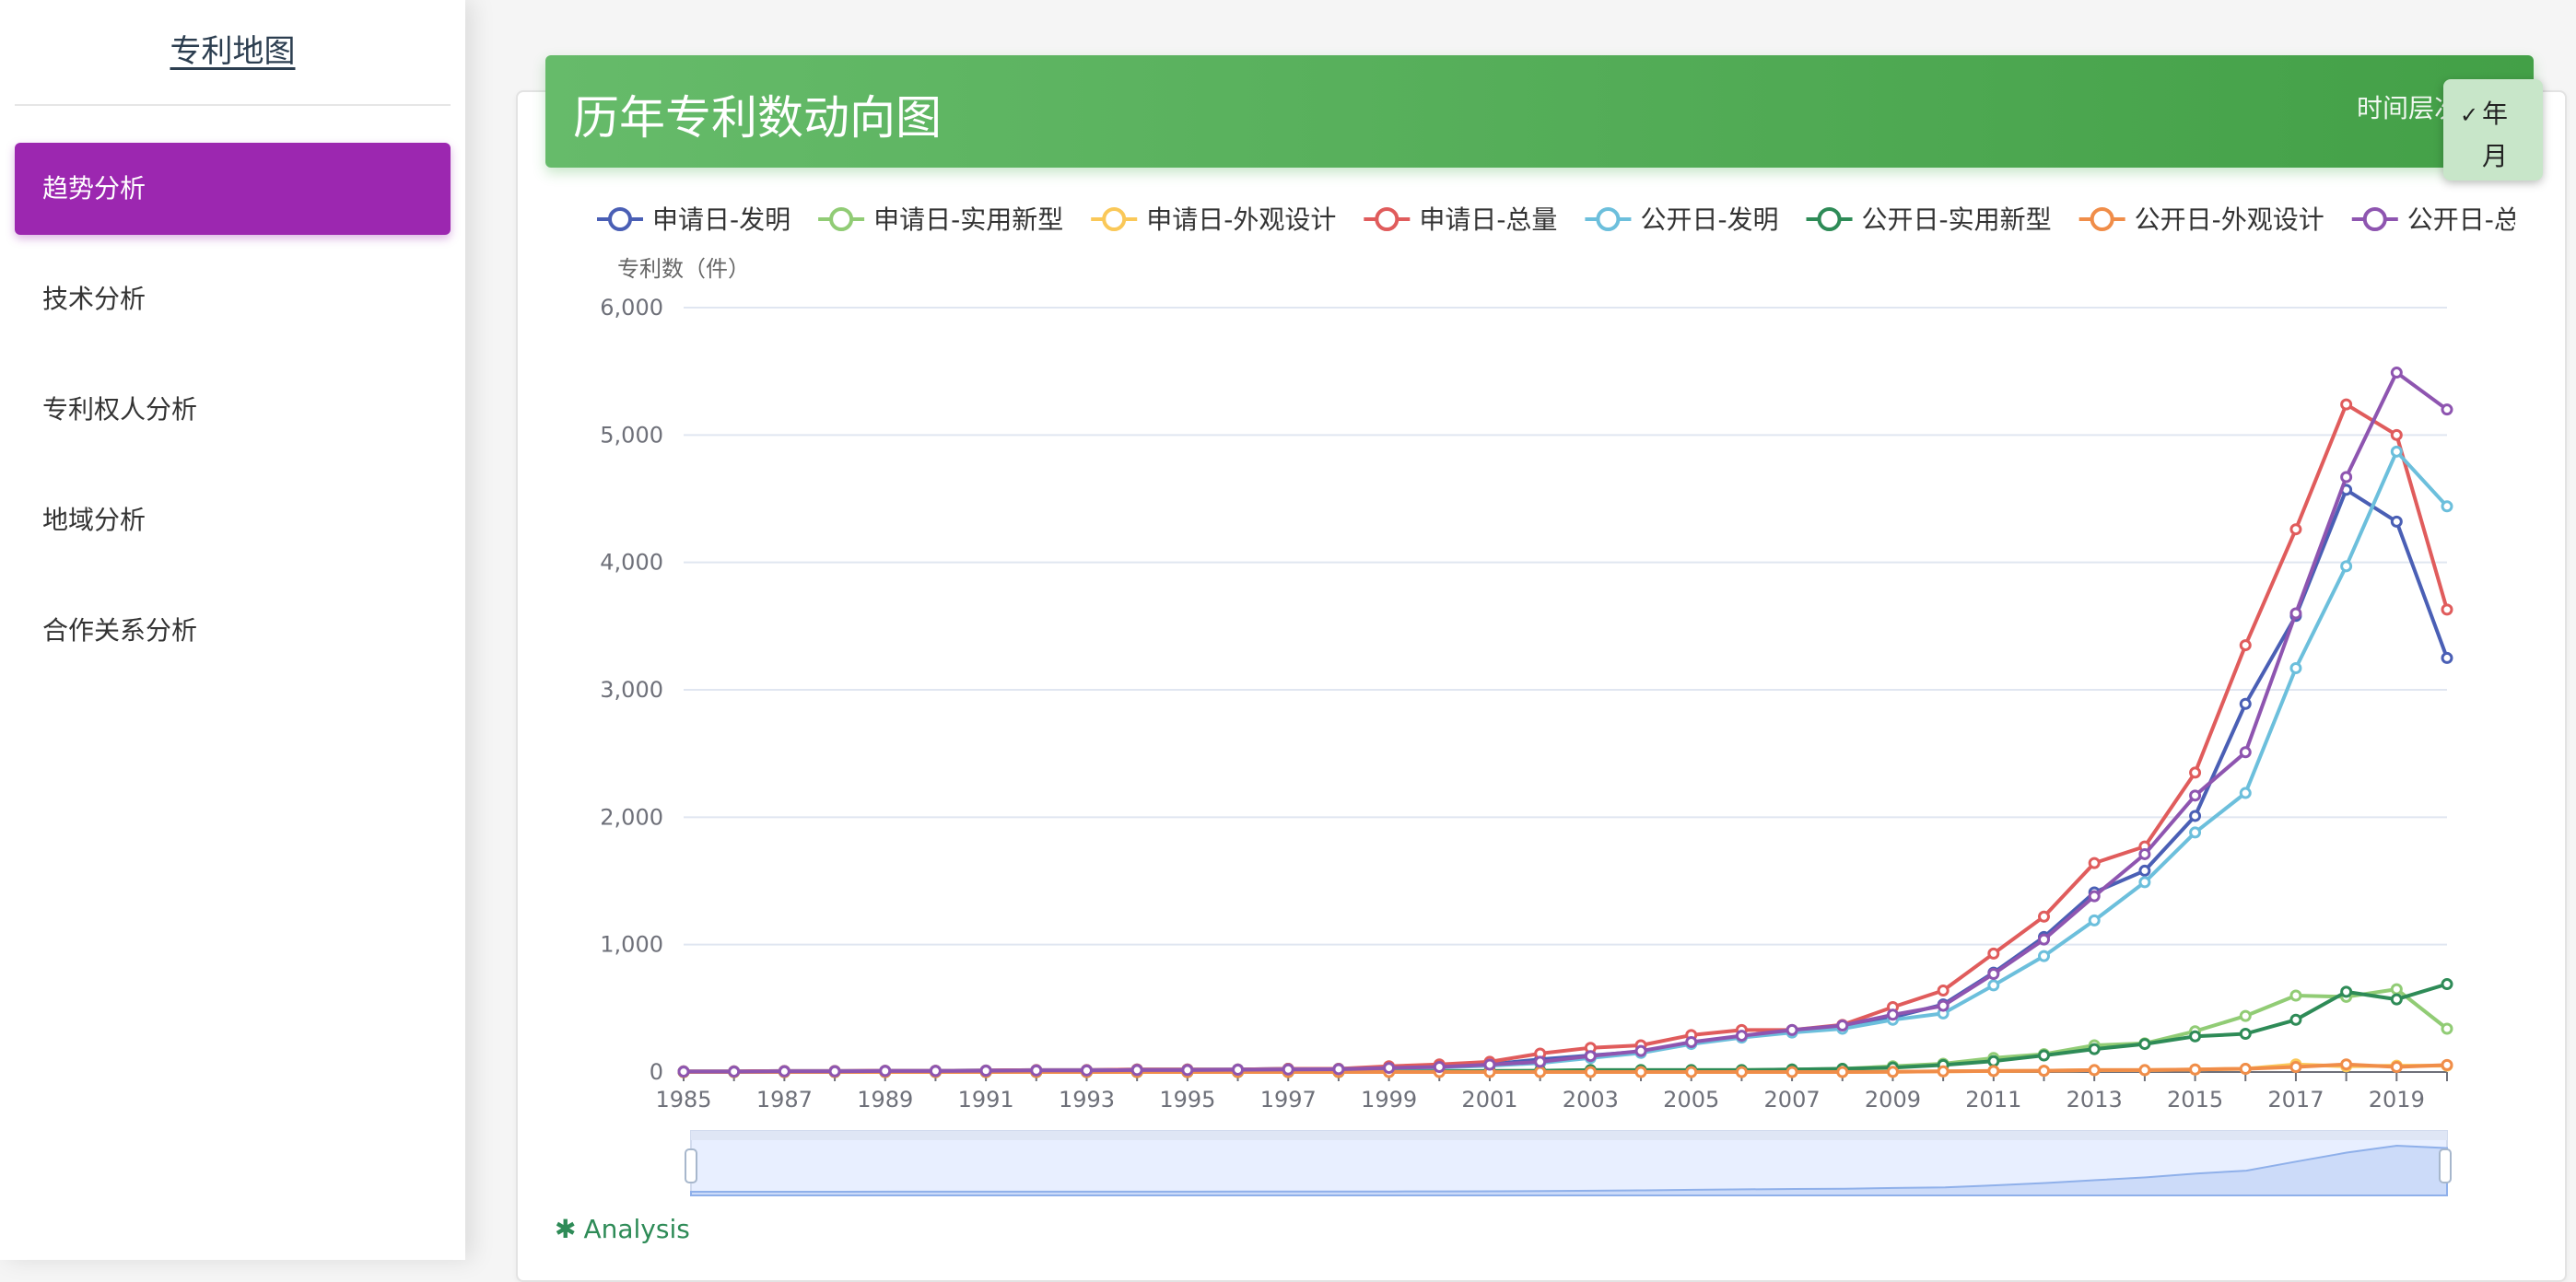  What do you see at coordinates (2229, 220) in the screenshot?
I see `legend-label-7: 公开日-外观设计` at bounding box center [2229, 220].